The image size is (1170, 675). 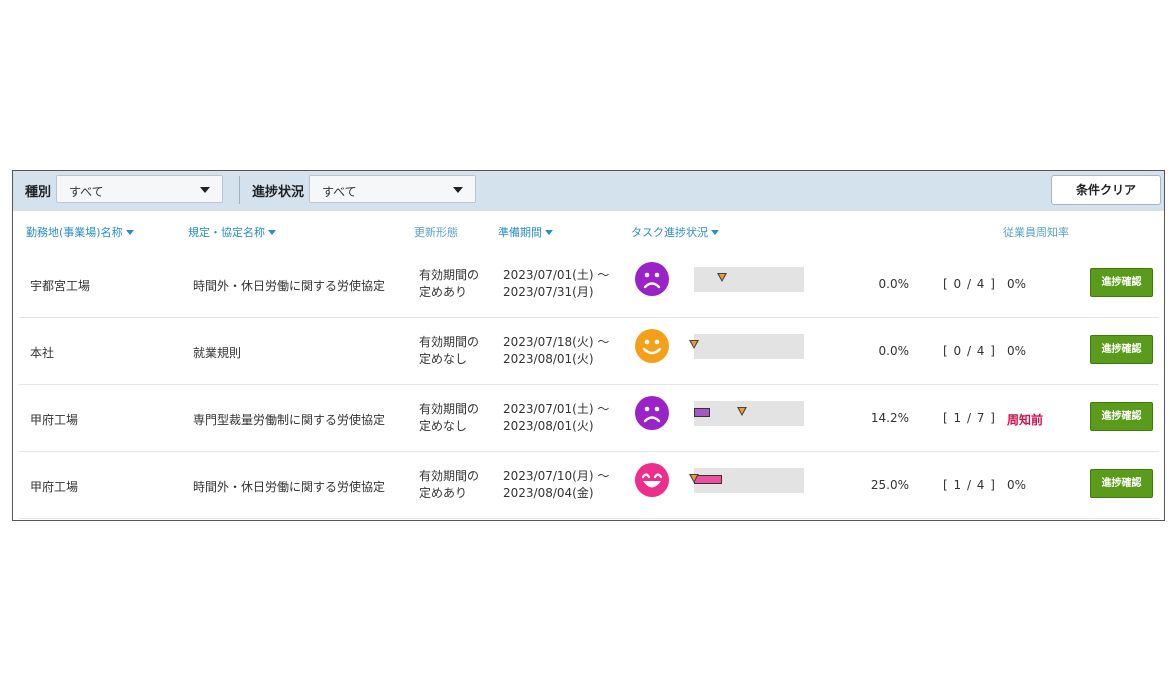 What do you see at coordinates (339, 192) in the screenshot?
I see `progress-filter-value: すべて` at bounding box center [339, 192].